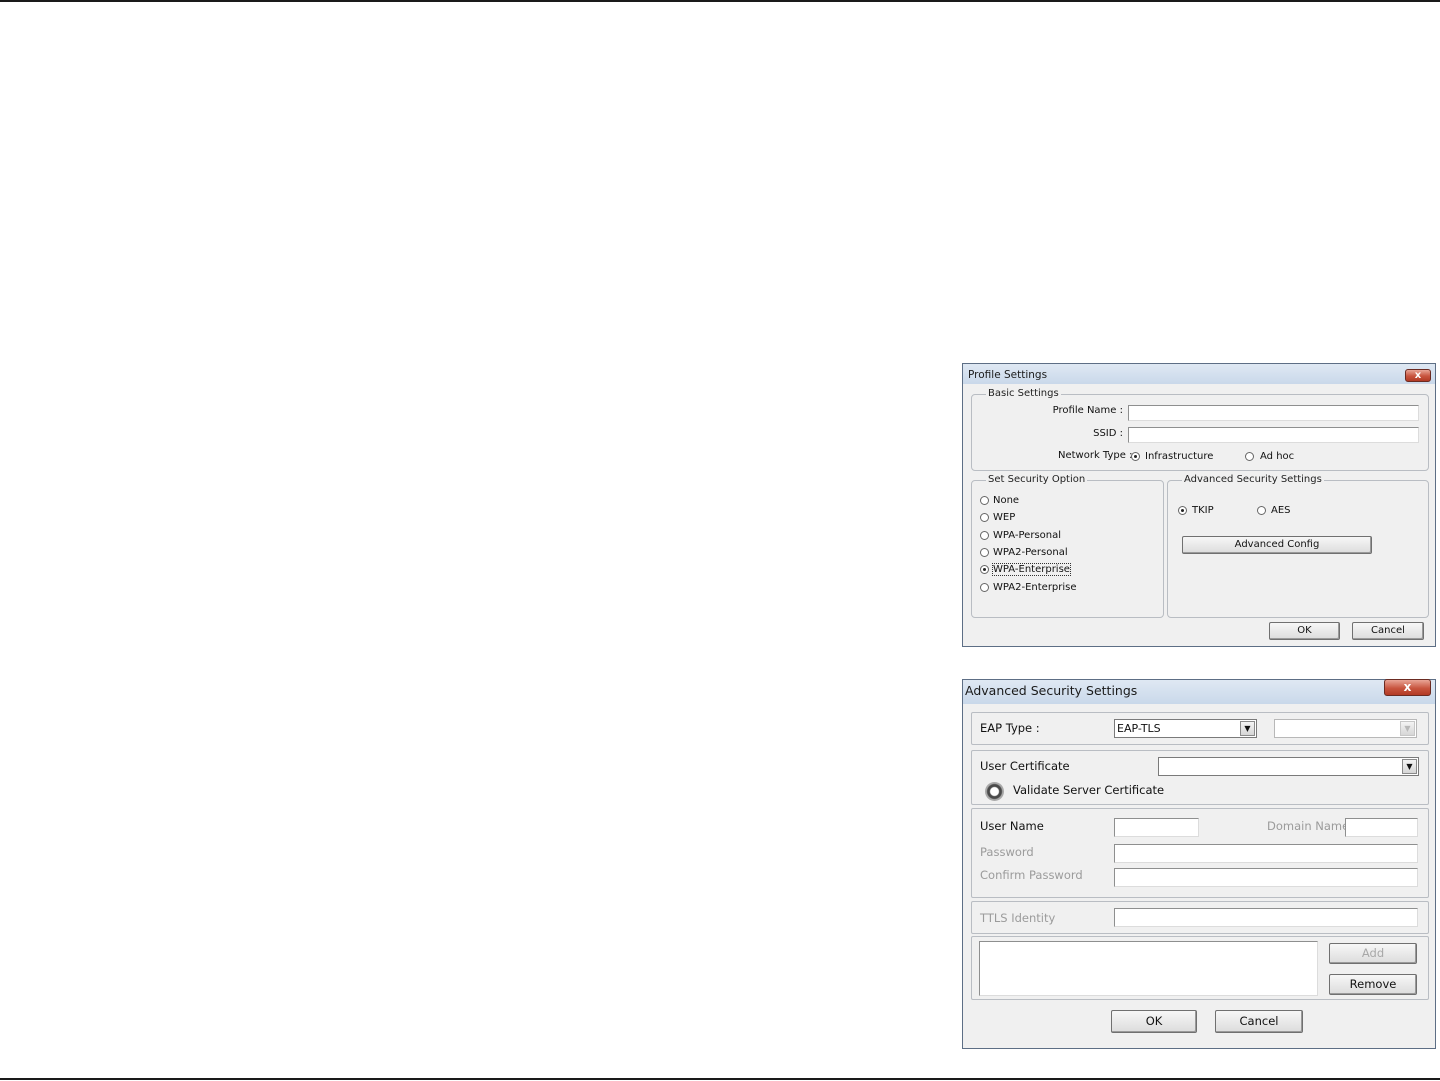 Image resolution: width=1440 pixels, height=1081 pixels. I want to click on eap-type-section: EAP Type : EAP-TLS ▼ ▼, so click(1200, 728).